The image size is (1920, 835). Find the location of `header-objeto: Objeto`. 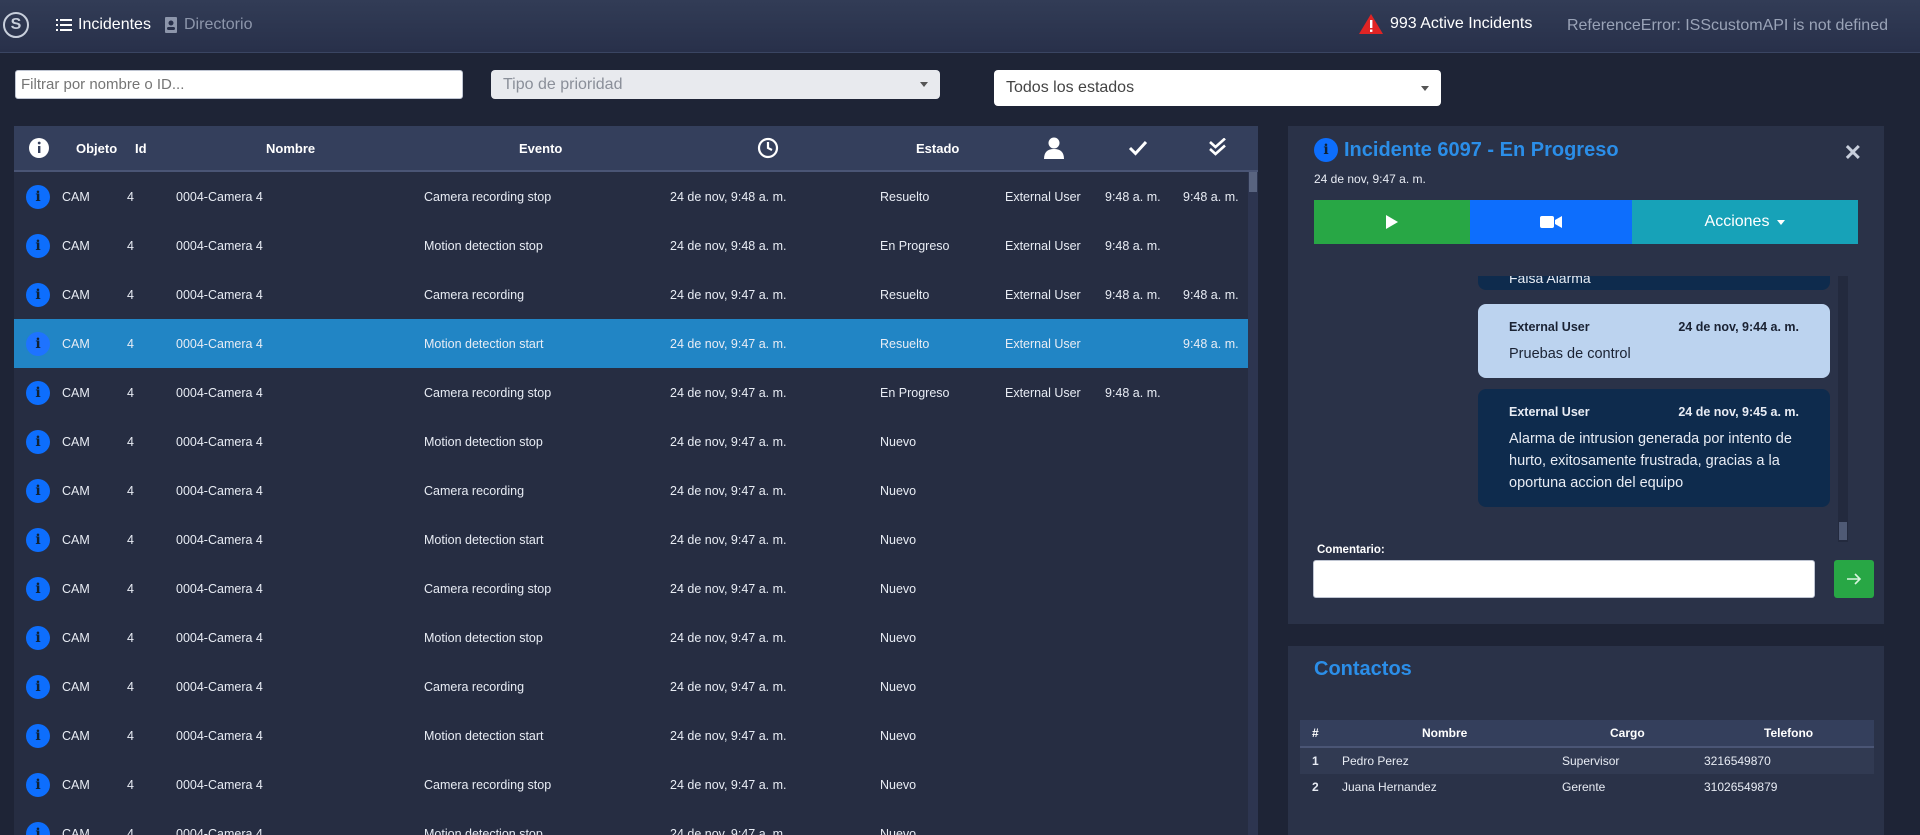

header-objeto: Objeto is located at coordinates (96, 148).